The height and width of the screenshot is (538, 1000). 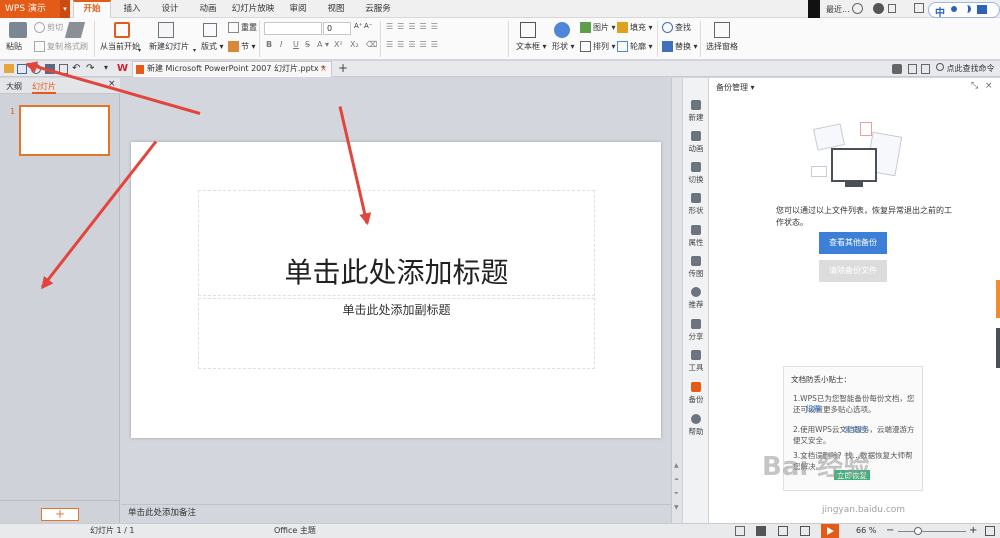 I want to click on settings-link: 设置, so click(x=813, y=408).